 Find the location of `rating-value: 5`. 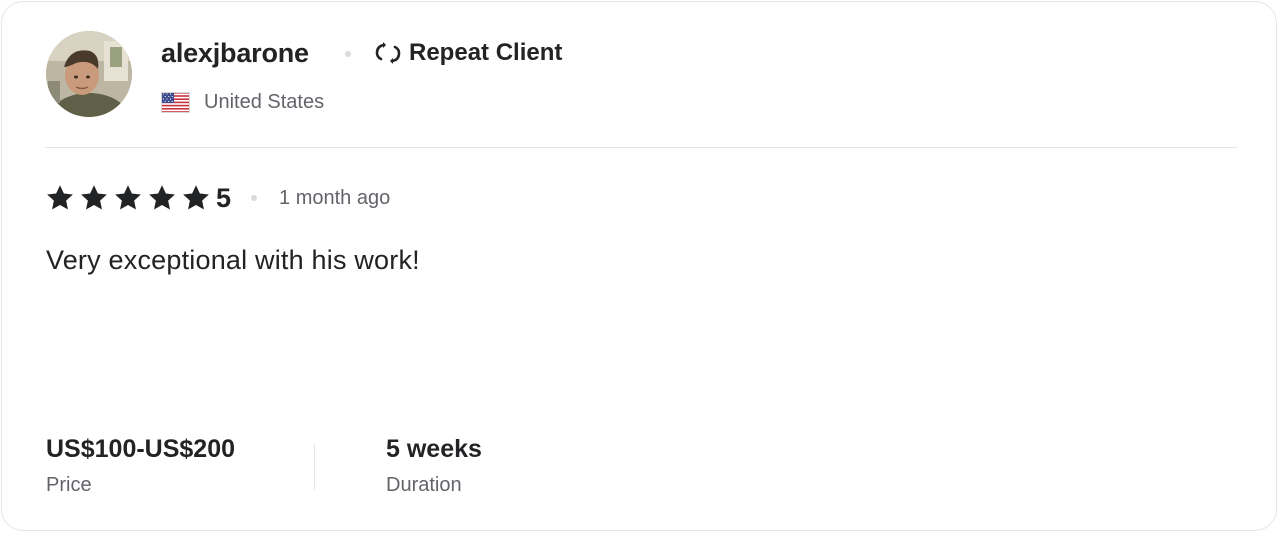

rating-value: 5 is located at coordinates (224, 198).